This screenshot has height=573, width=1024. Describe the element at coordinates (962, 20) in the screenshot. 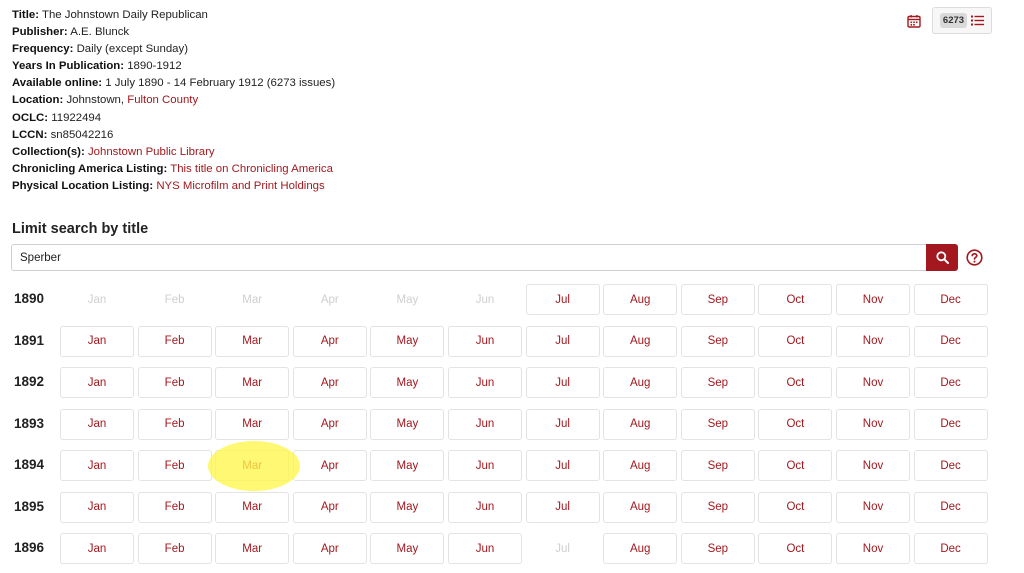

I see `issues-list-button: 6273` at that location.